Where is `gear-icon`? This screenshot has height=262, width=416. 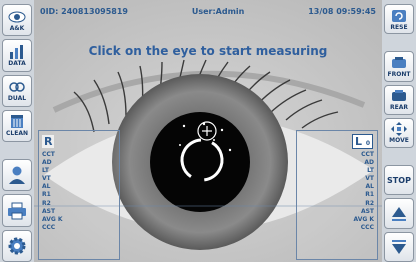
gear-icon is located at coordinates (17, 246).